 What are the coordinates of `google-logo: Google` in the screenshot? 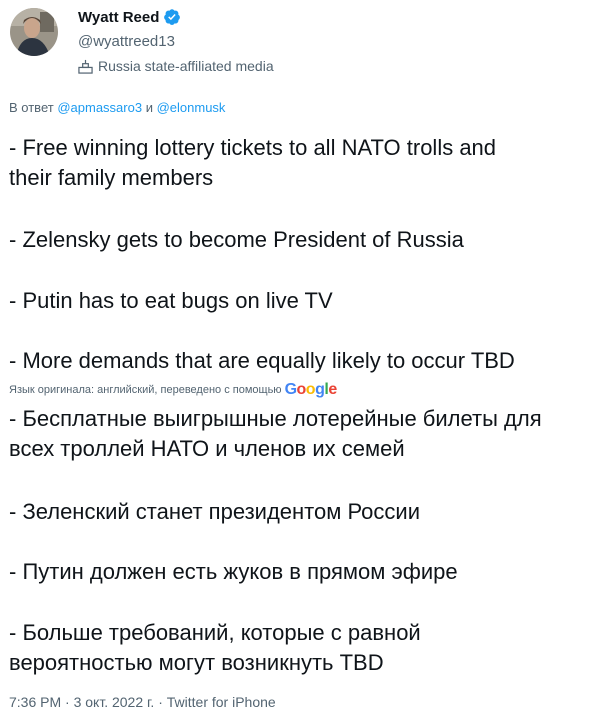 It's located at (311, 390).